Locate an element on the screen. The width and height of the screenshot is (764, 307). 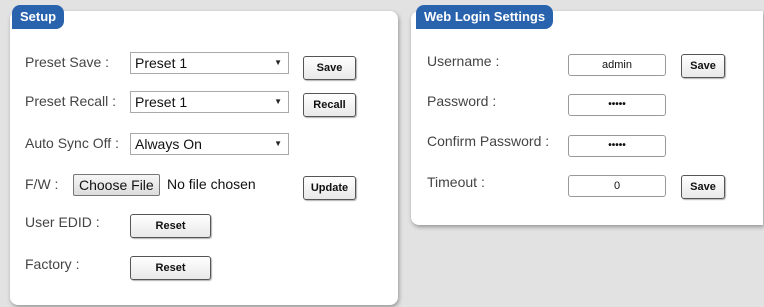
password-input: ••••• is located at coordinates (617, 105).